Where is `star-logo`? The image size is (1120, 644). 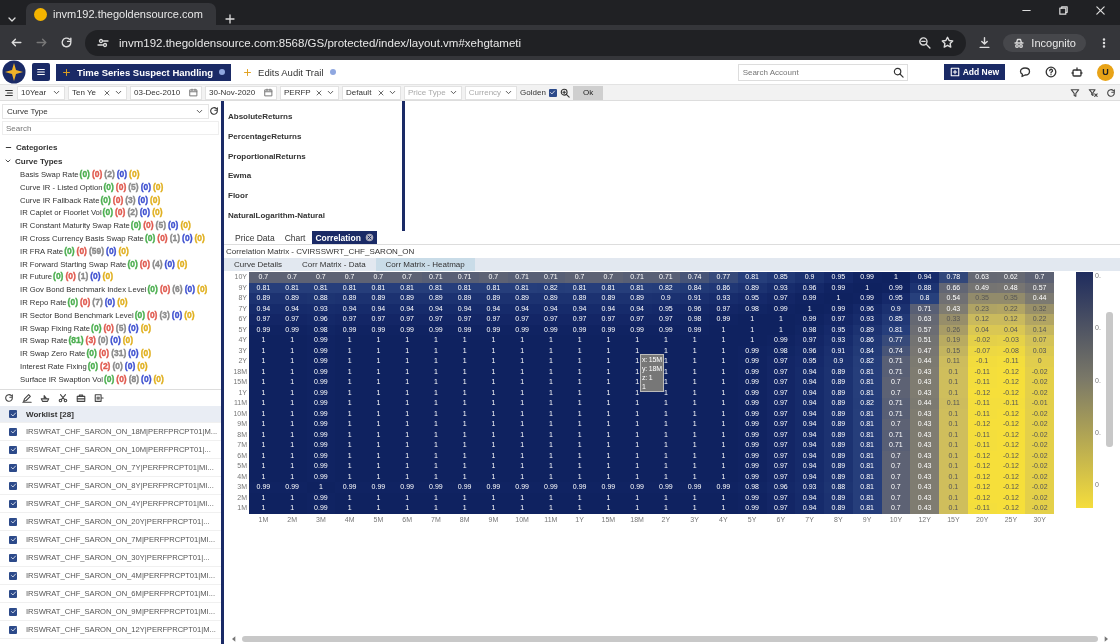 star-logo is located at coordinates (14, 72).